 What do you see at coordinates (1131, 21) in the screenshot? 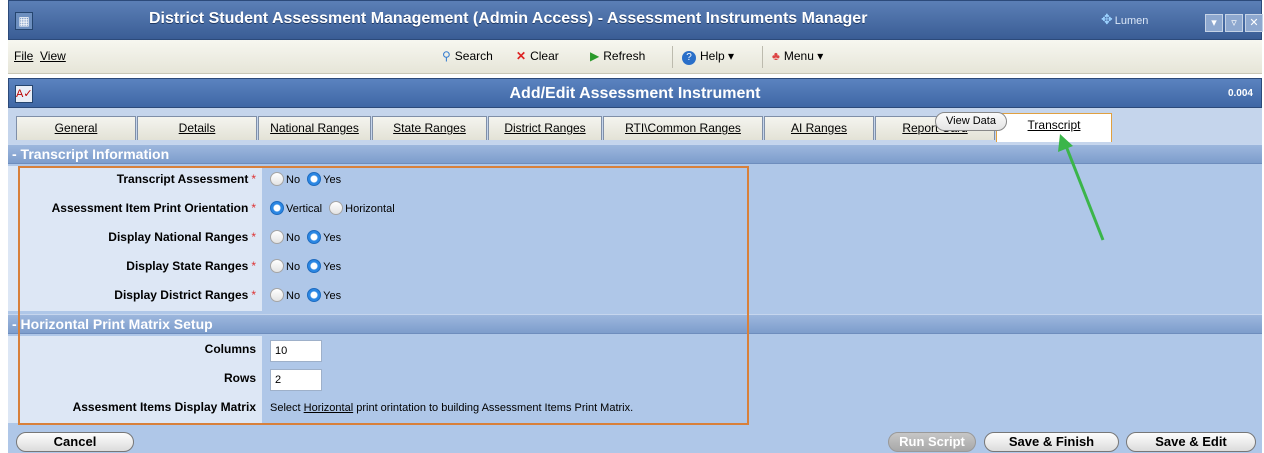
I see `logo-text: Lumen` at bounding box center [1131, 21].